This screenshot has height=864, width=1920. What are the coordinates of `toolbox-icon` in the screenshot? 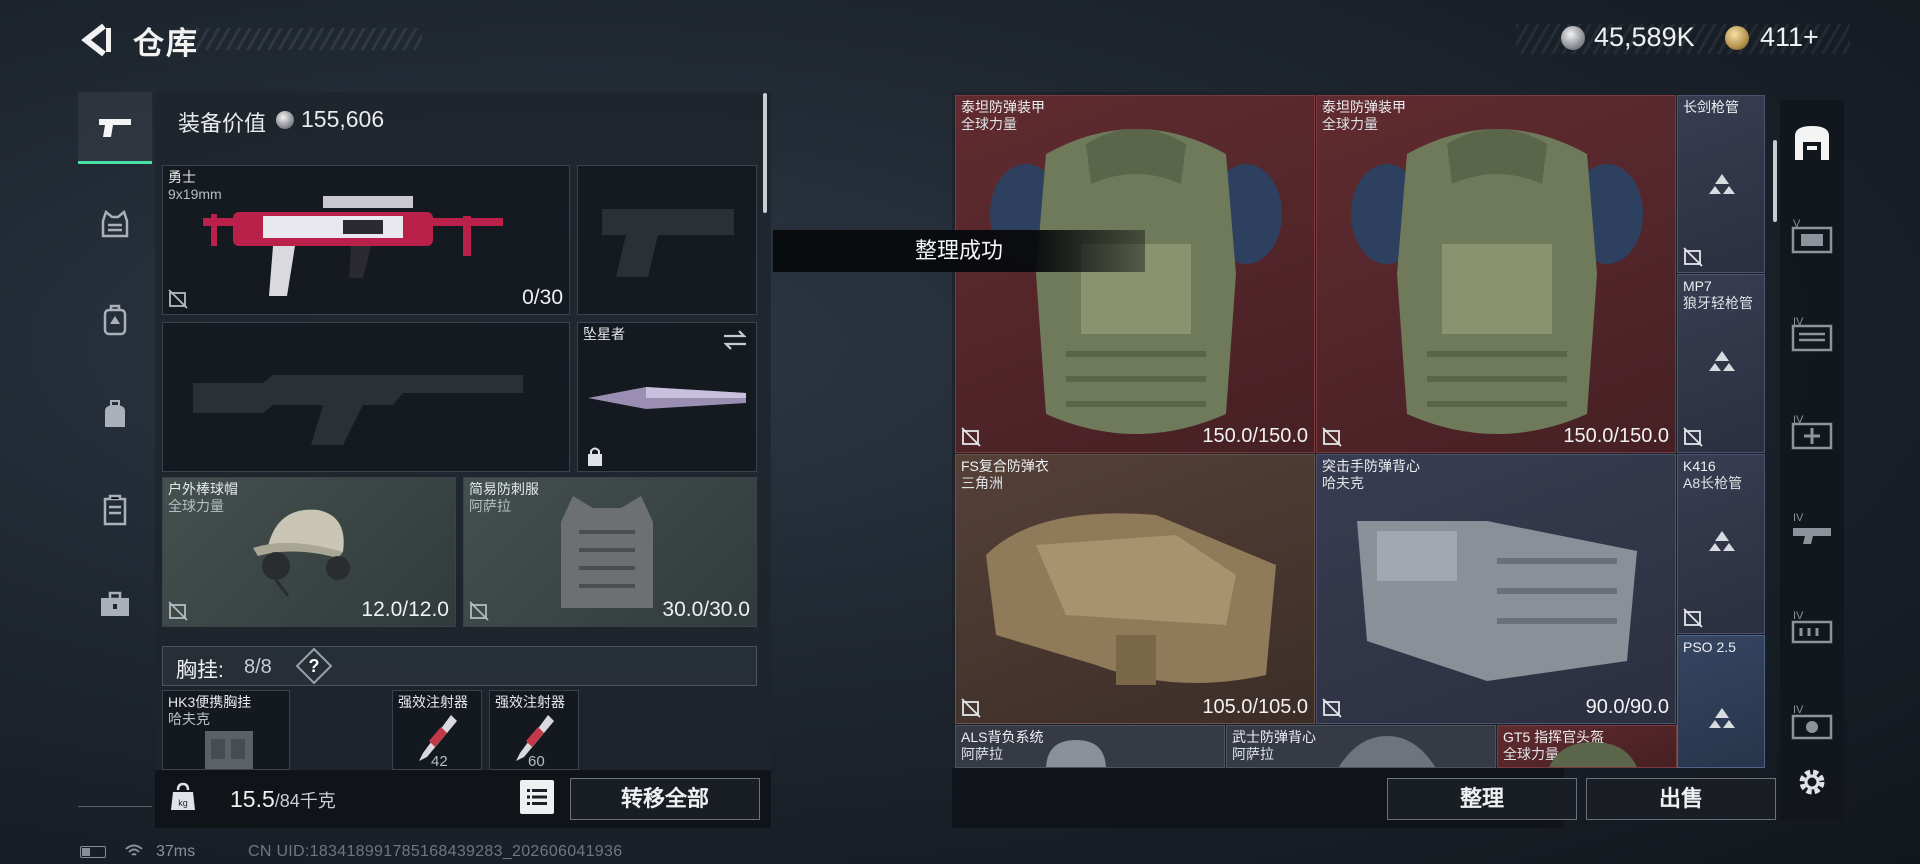 It's located at (115, 603).